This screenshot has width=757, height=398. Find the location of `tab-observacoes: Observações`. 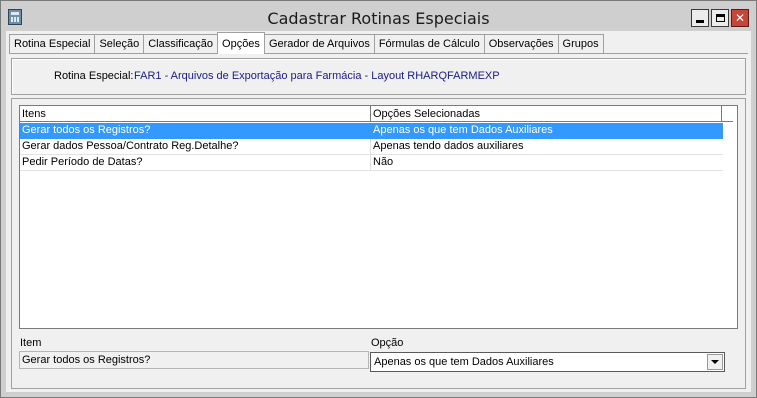

tab-observacoes: Observações is located at coordinates (521, 43).